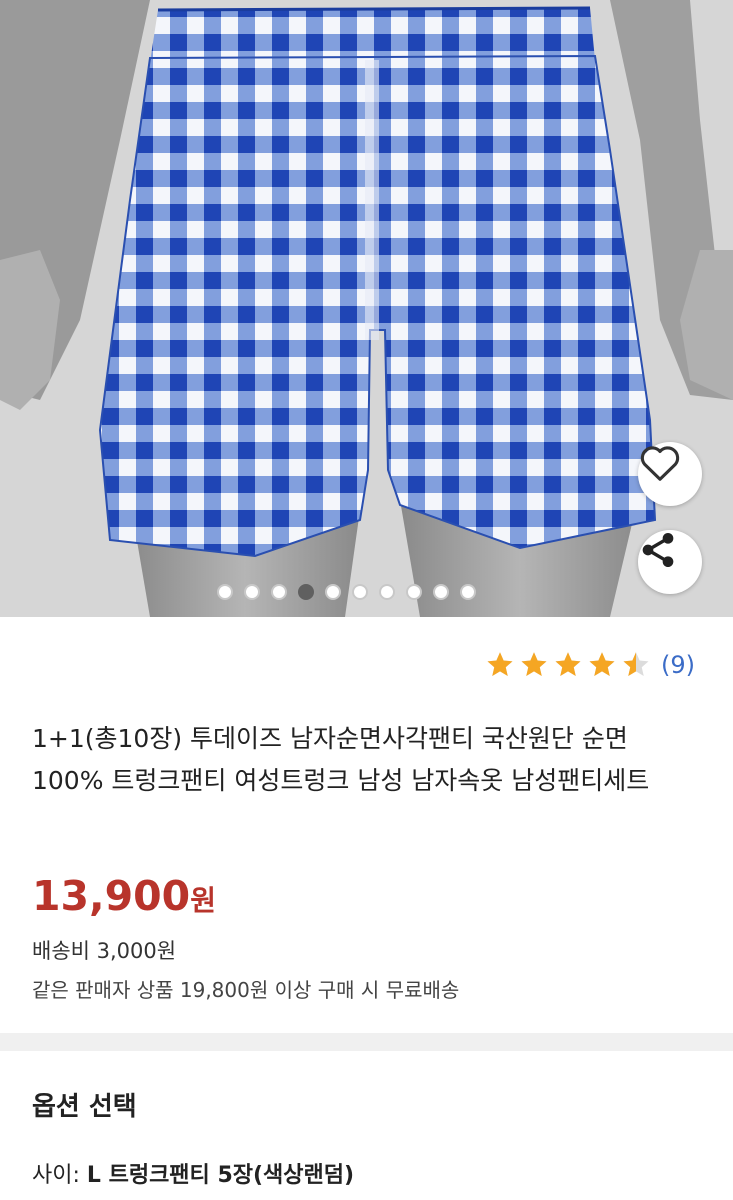 Image resolution: width=733 pixels, height=1200 pixels. What do you see at coordinates (84, 1107) in the screenshot?
I see `option-section-title: 옵션 선택` at bounding box center [84, 1107].